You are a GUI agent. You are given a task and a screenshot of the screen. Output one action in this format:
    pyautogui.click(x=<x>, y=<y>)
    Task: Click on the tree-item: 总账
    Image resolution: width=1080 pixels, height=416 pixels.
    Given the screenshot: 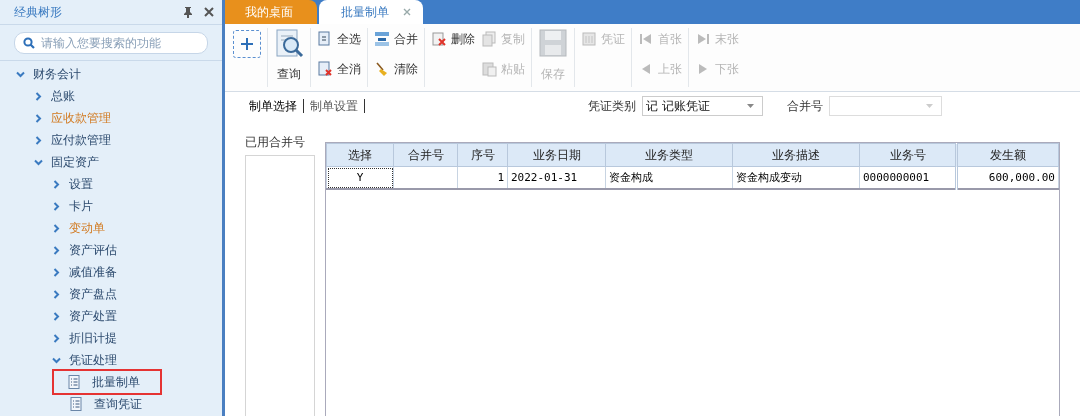 What is the action you would take?
    pyautogui.click(x=56, y=96)
    